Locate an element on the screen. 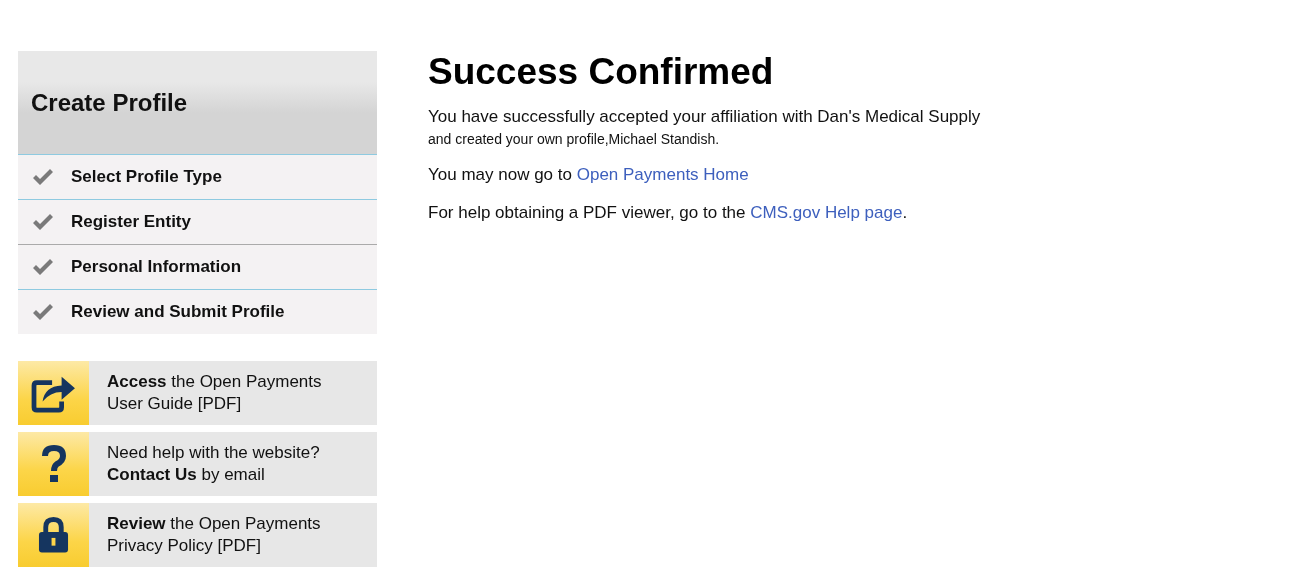  step-label: Select Profile Type is located at coordinates (146, 177).